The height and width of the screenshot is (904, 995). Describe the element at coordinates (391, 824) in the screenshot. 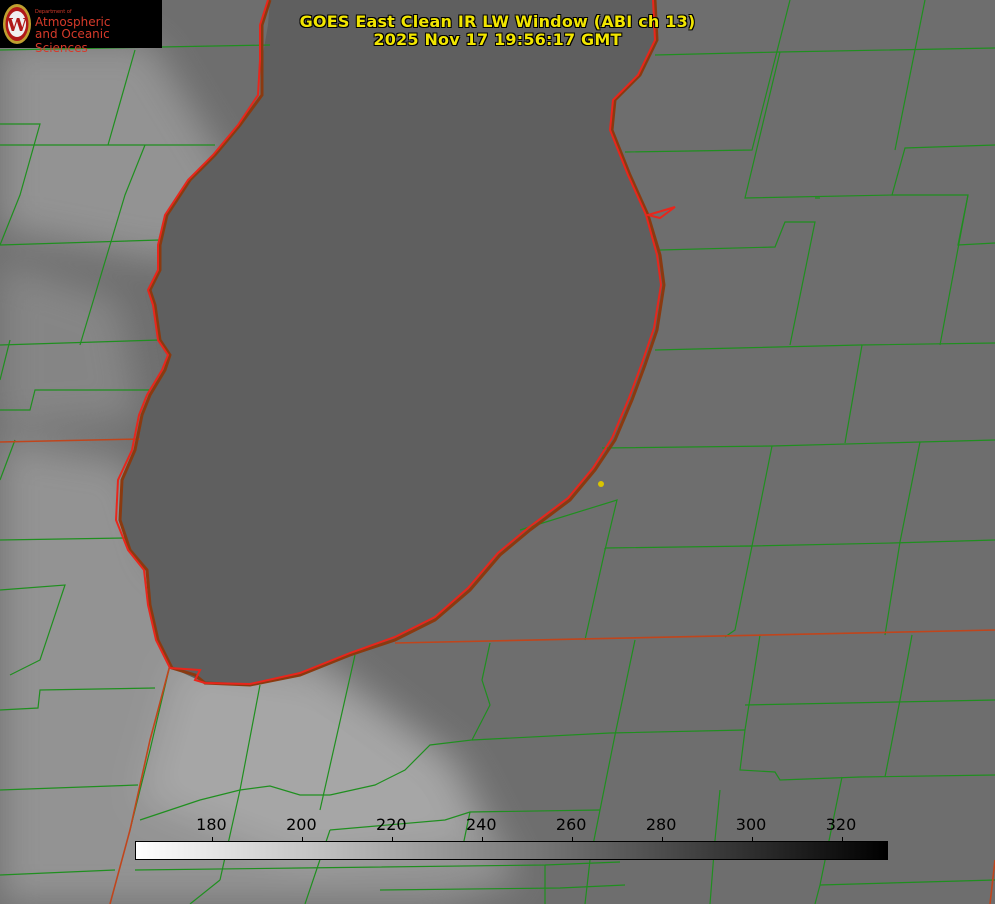

I see `colorbar-tick-label: 220` at that location.